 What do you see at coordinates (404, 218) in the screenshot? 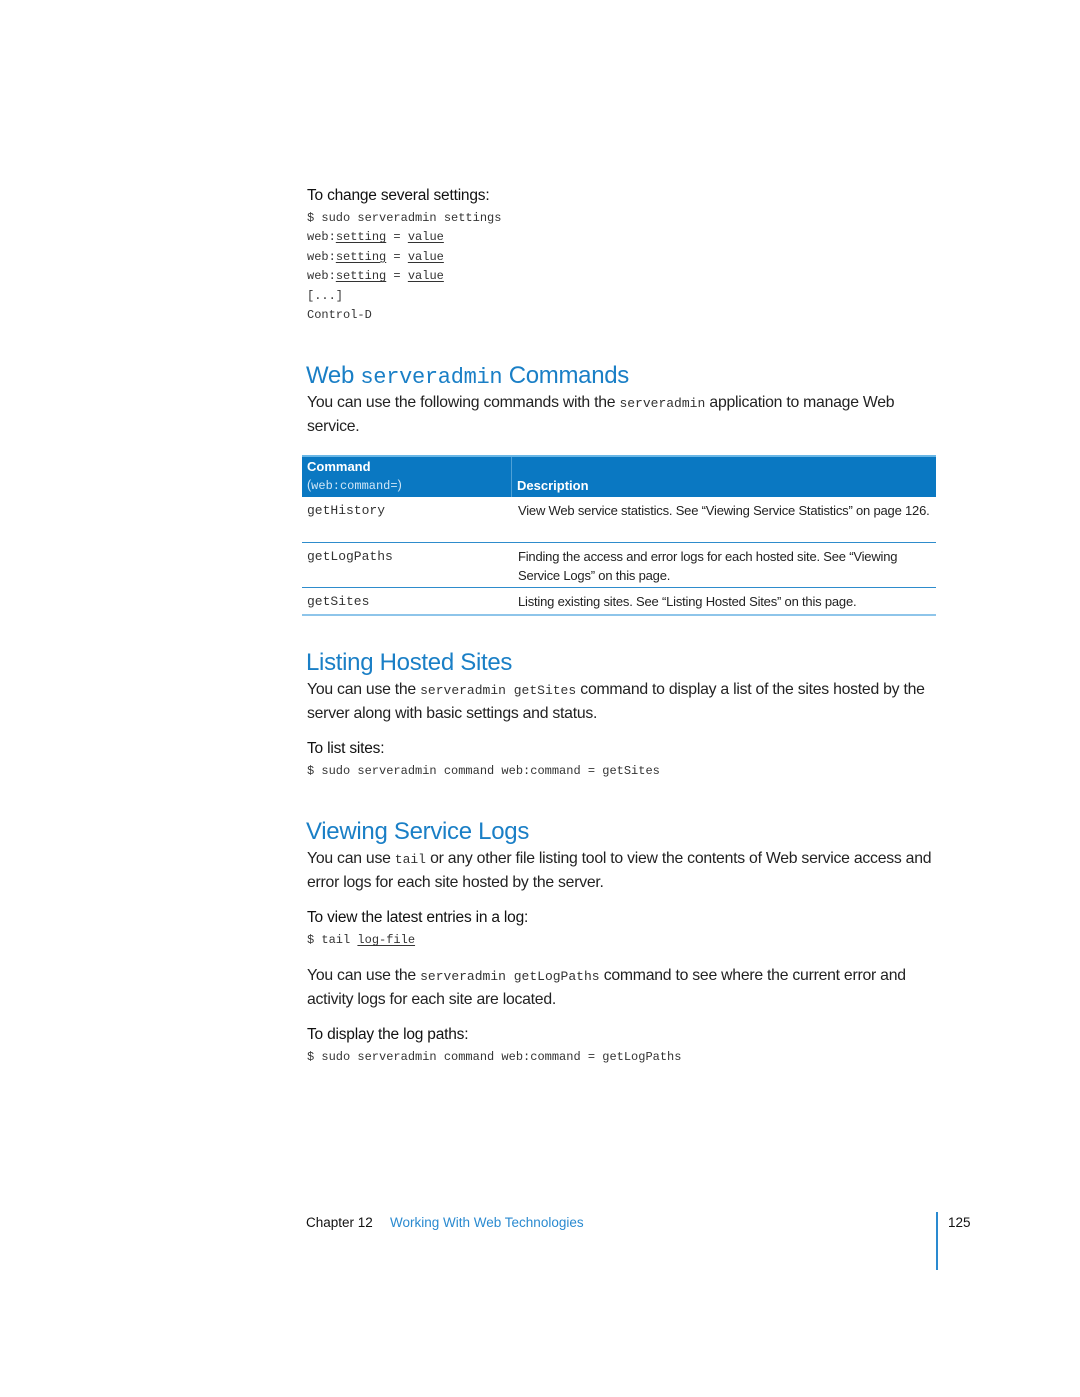
I see `code-line: $ sudo serveradmin settings` at bounding box center [404, 218].